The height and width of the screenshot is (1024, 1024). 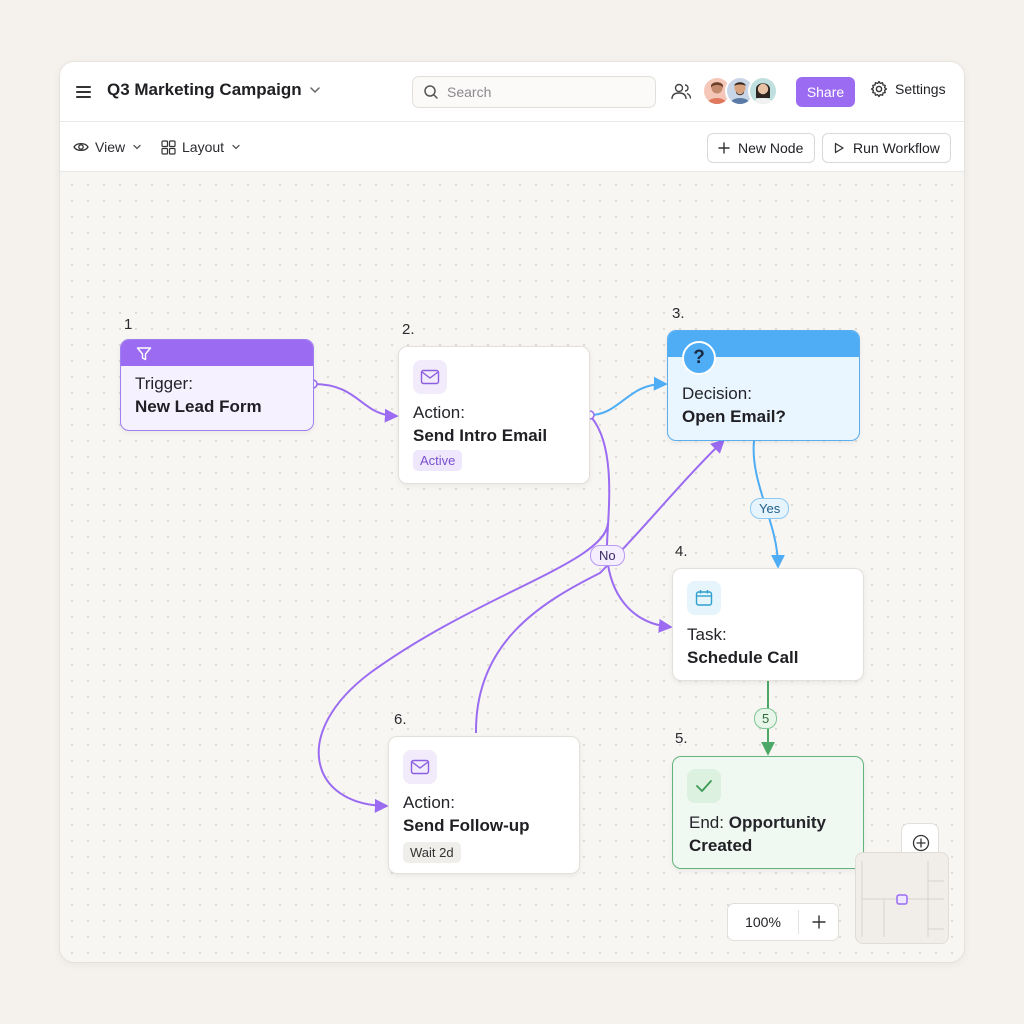 I want to click on minimap-preview, so click(x=902, y=899).